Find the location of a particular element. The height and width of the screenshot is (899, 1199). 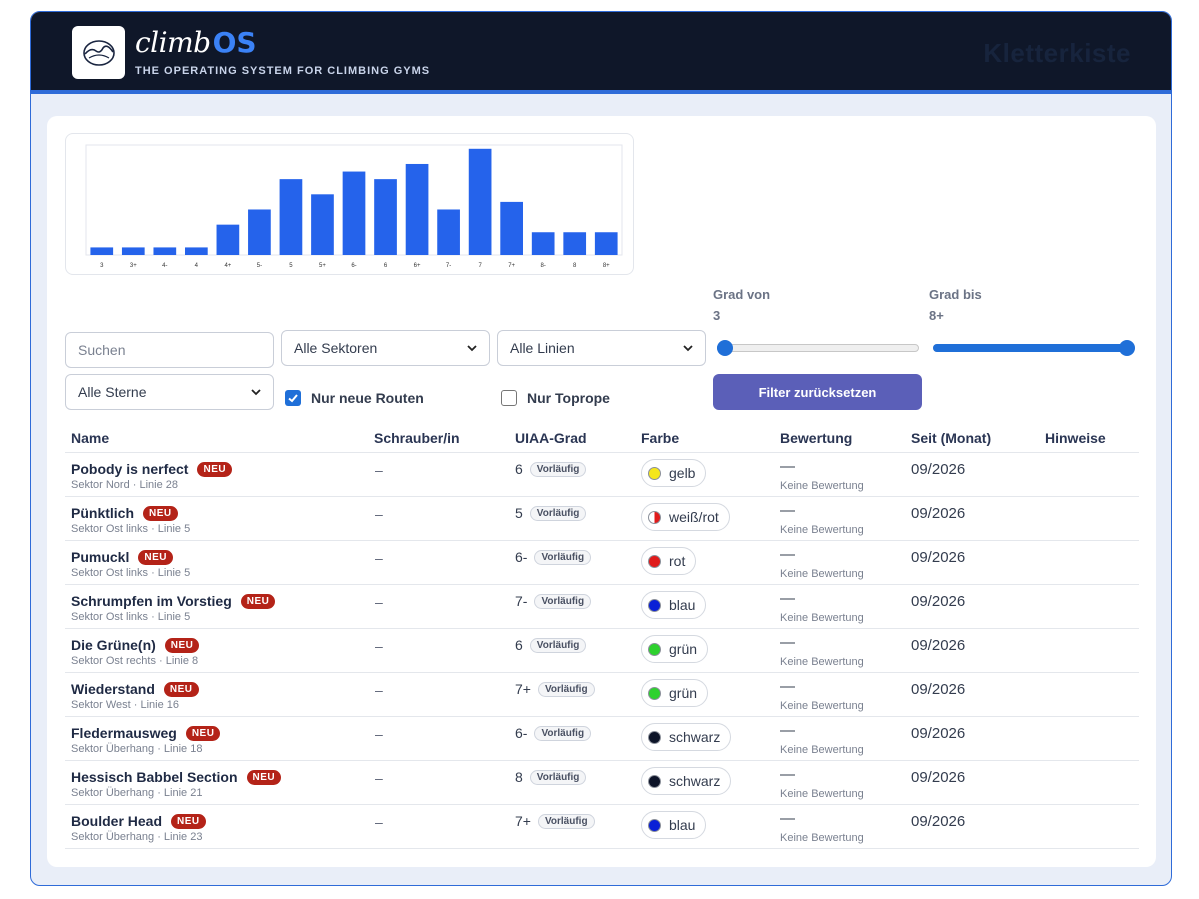

route-name: Pumuckl NEU is located at coordinates (122, 557).